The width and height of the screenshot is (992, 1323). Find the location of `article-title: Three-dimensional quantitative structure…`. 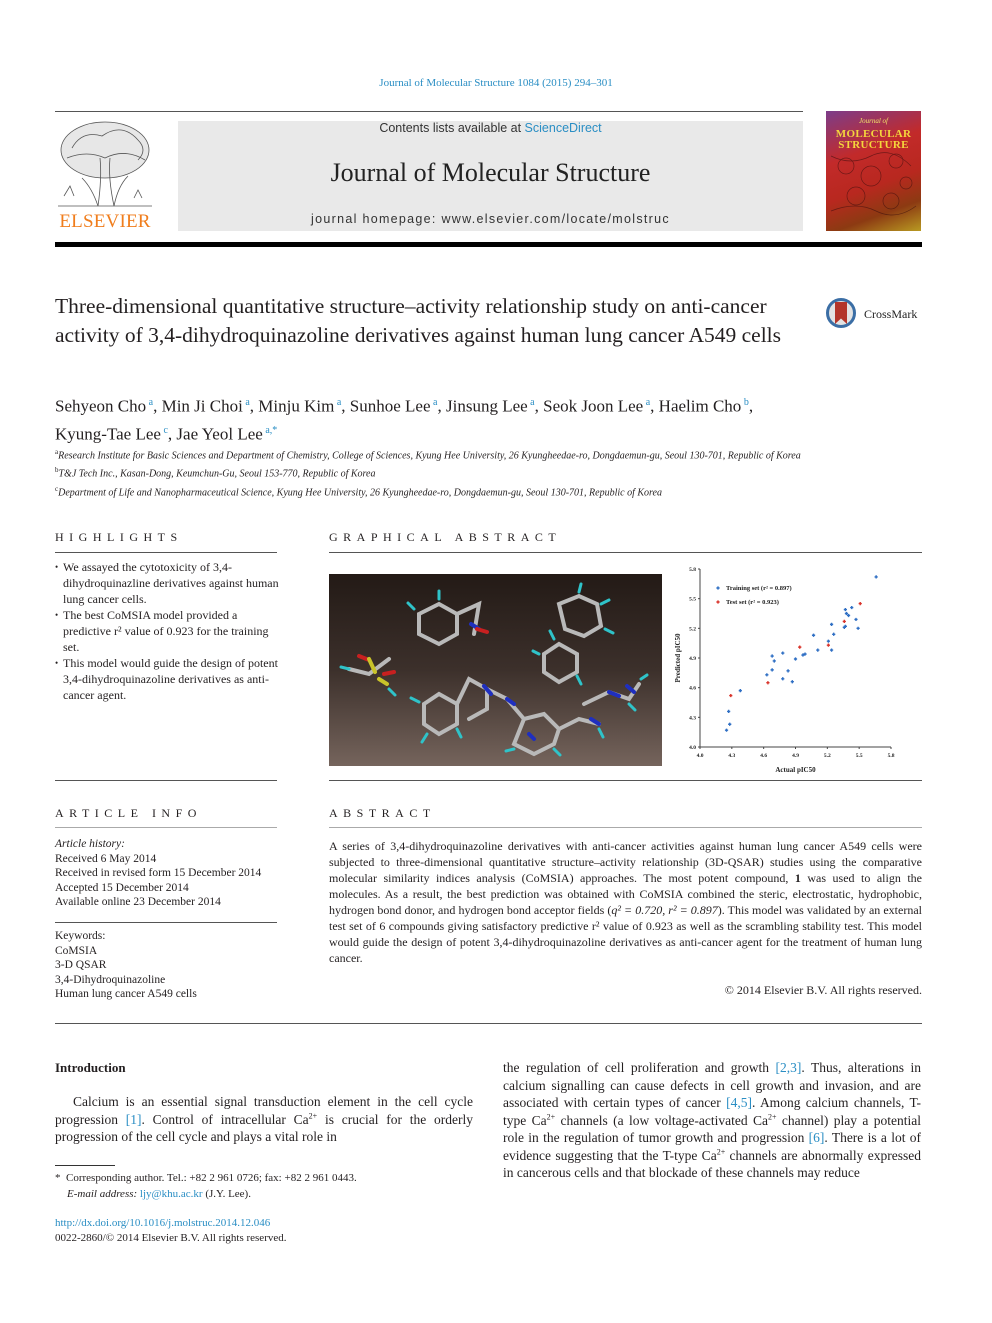

article-title: Three-dimensional quantitative structure… is located at coordinates (418, 320).